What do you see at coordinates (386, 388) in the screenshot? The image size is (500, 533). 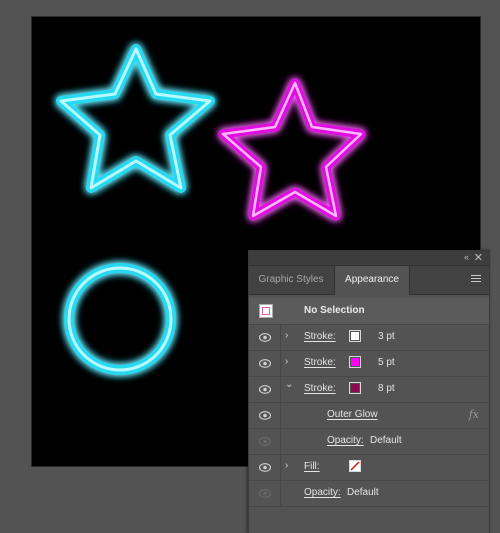 I see `stroke-weight: 8 pt` at bounding box center [386, 388].